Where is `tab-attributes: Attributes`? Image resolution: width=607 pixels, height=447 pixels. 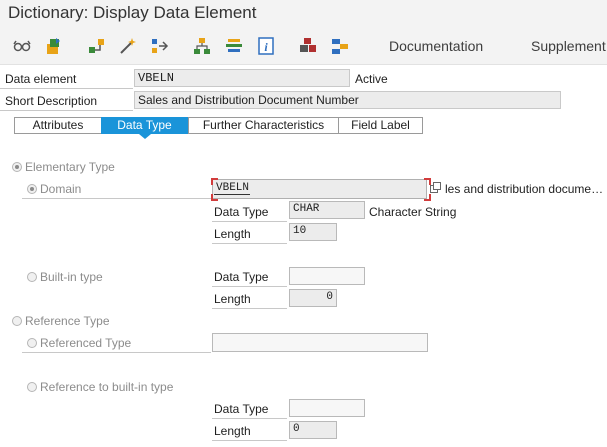
tab-attributes: Attributes is located at coordinates (58, 125).